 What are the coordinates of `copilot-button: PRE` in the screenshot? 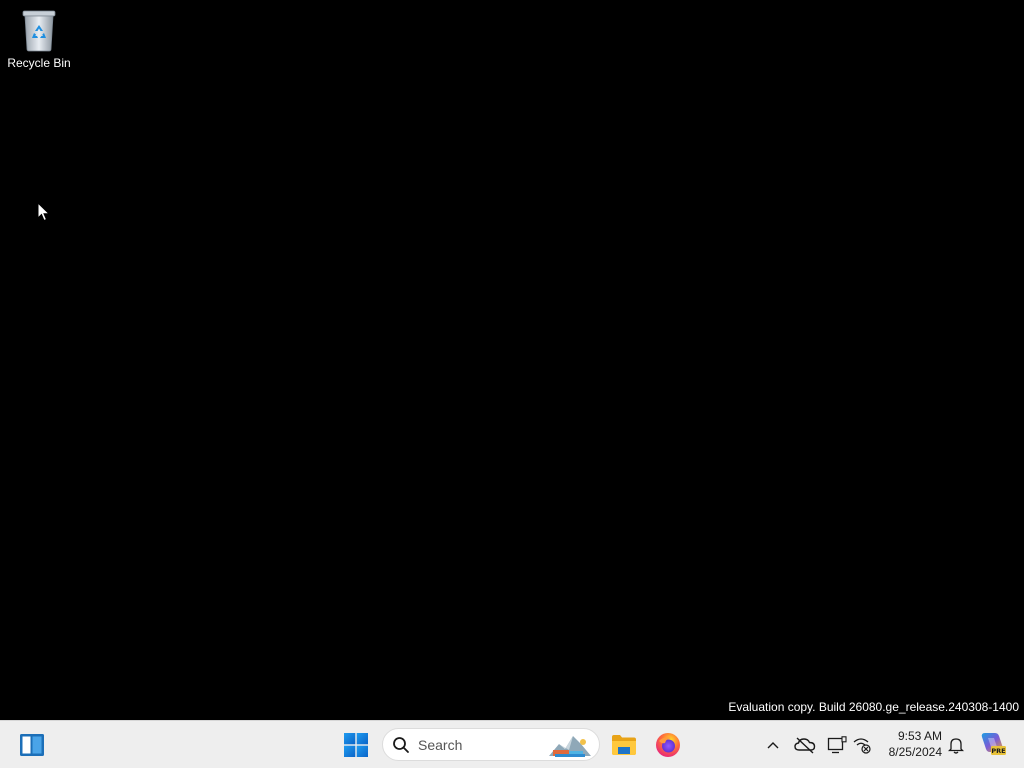 It's located at (993, 744).